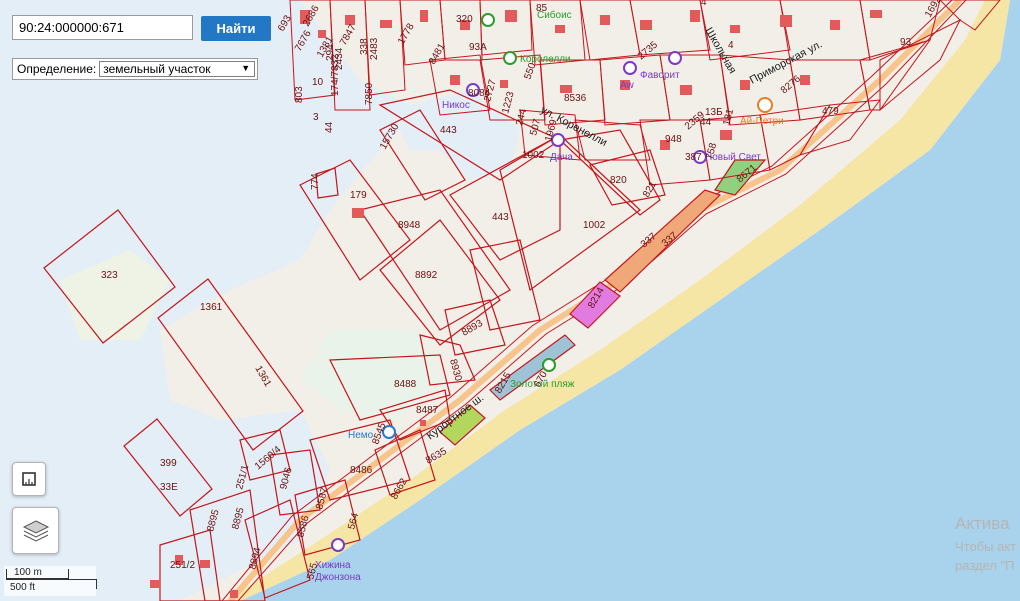  What do you see at coordinates (157, 69) in the screenshot?
I see `definition-selected: земельный участок` at bounding box center [157, 69].